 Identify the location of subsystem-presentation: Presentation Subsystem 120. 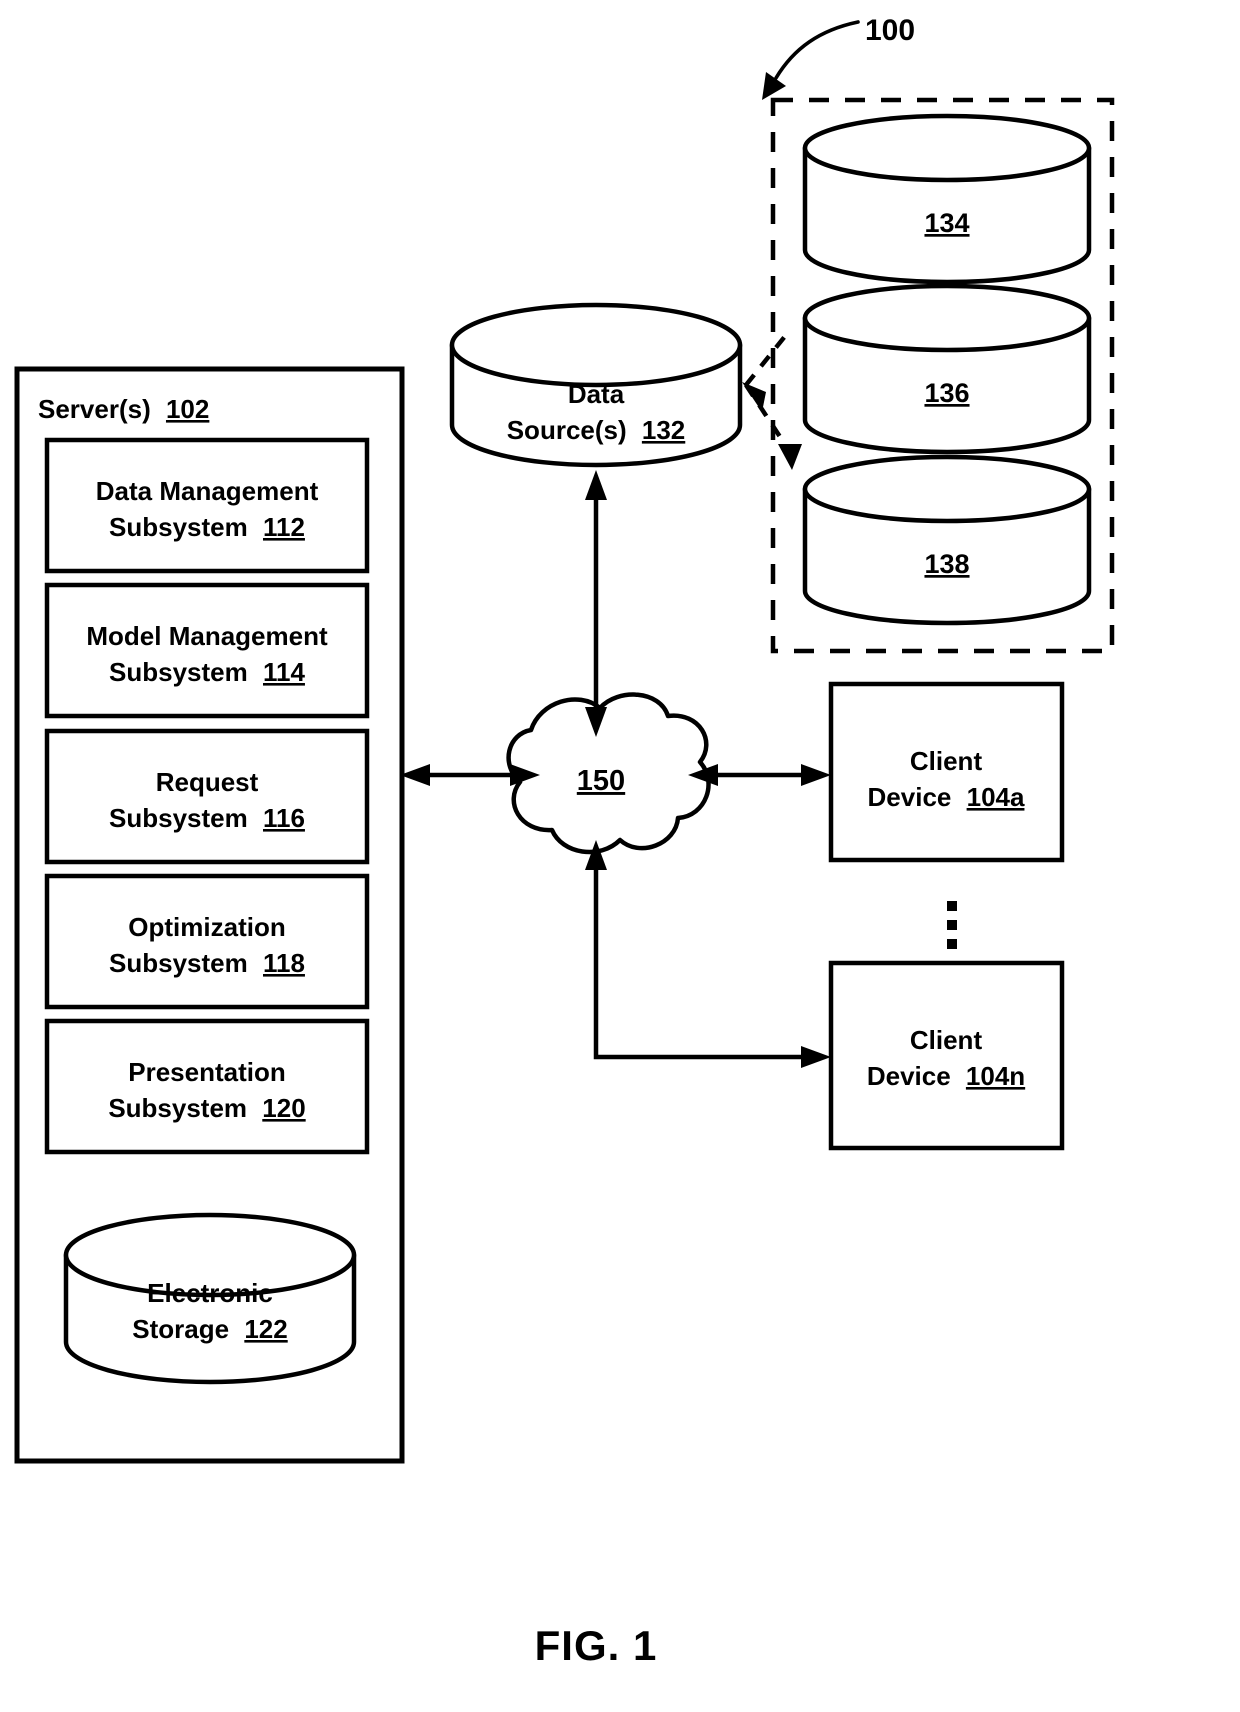
(207, 1086).